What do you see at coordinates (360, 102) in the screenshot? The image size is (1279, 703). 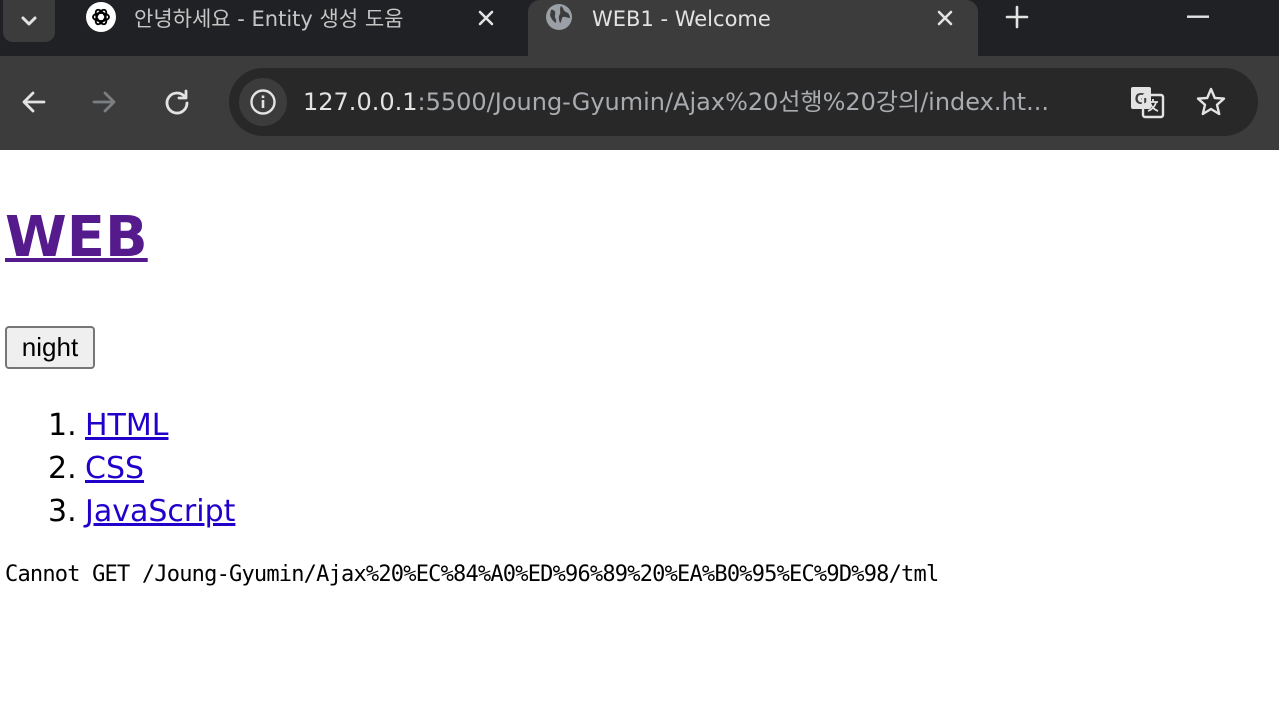 I see `url-host: 127.0.0.1` at bounding box center [360, 102].